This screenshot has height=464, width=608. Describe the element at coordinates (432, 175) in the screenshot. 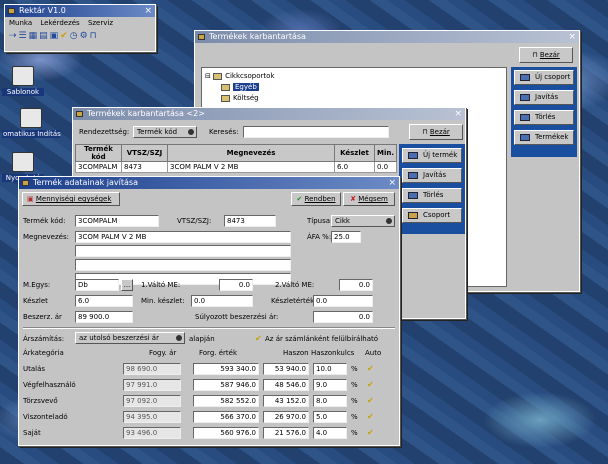

I see `edit-product-button: Javítás` at that location.